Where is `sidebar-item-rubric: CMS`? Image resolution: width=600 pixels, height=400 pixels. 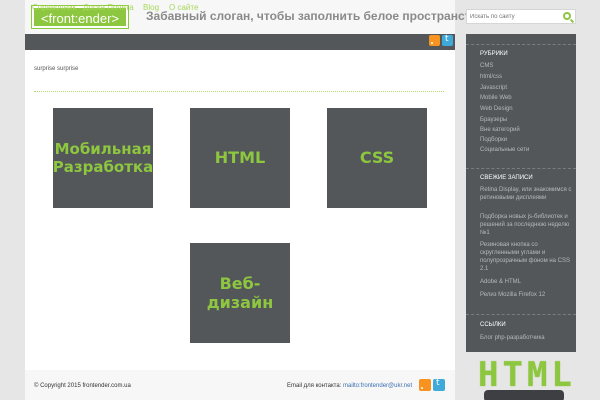 sidebar-item-rubric: CMS is located at coordinates (526, 66).